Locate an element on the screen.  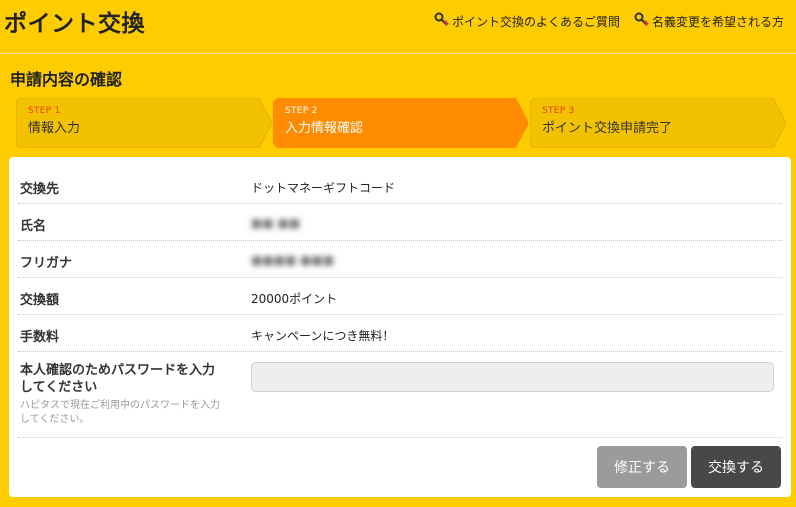
step-2: STEP 2 入力情報確認 is located at coordinates (401, 123).